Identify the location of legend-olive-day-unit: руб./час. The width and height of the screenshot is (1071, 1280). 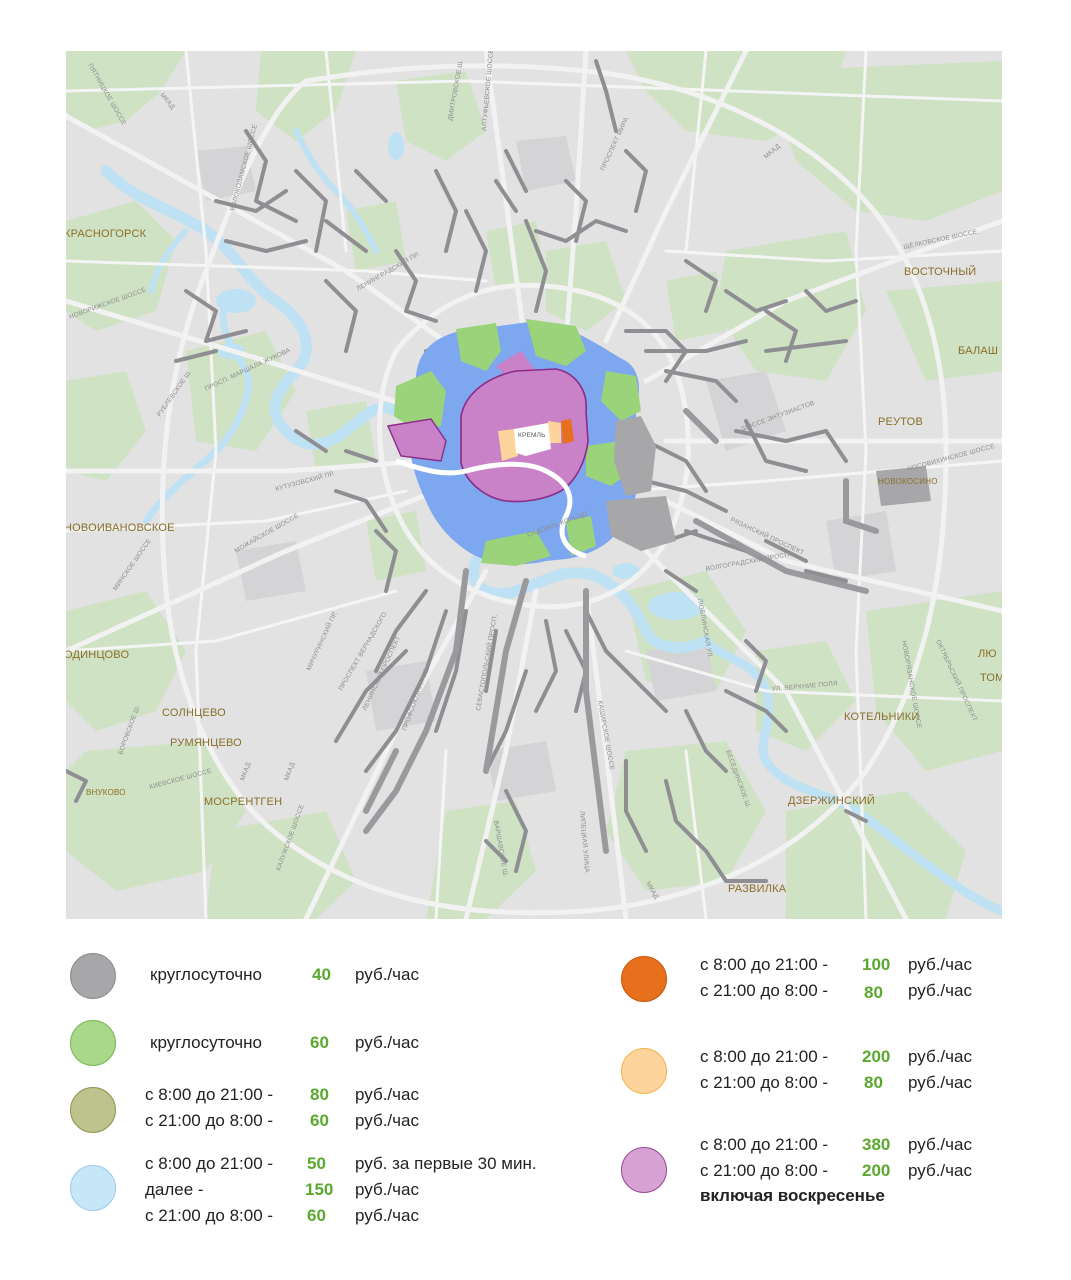
(387, 1094).